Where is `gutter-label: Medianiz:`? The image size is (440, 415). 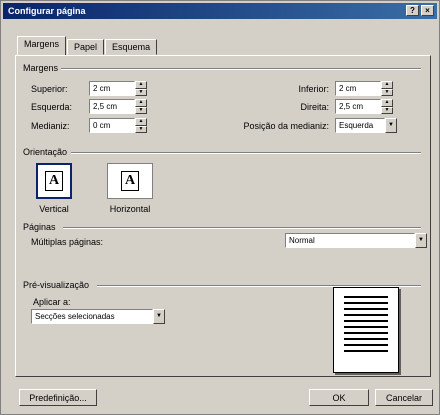 gutter-label: Medianiz: is located at coordinates (50, 126).